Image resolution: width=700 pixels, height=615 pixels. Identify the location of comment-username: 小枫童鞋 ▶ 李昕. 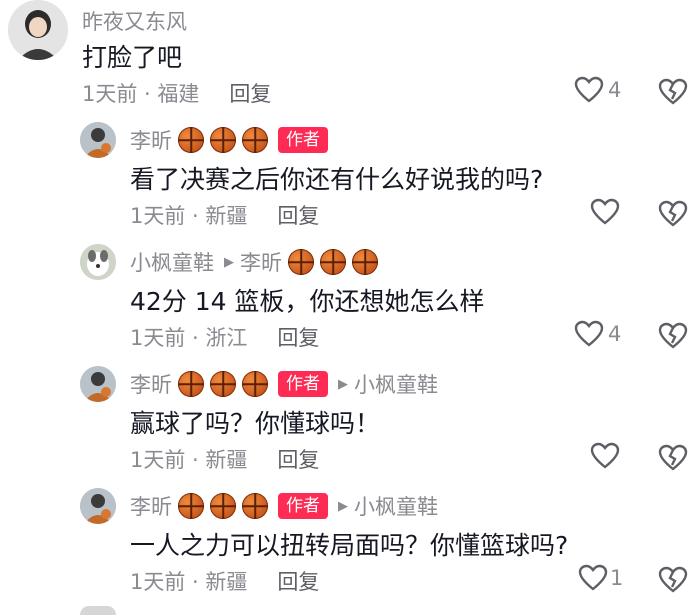
(254, 262).